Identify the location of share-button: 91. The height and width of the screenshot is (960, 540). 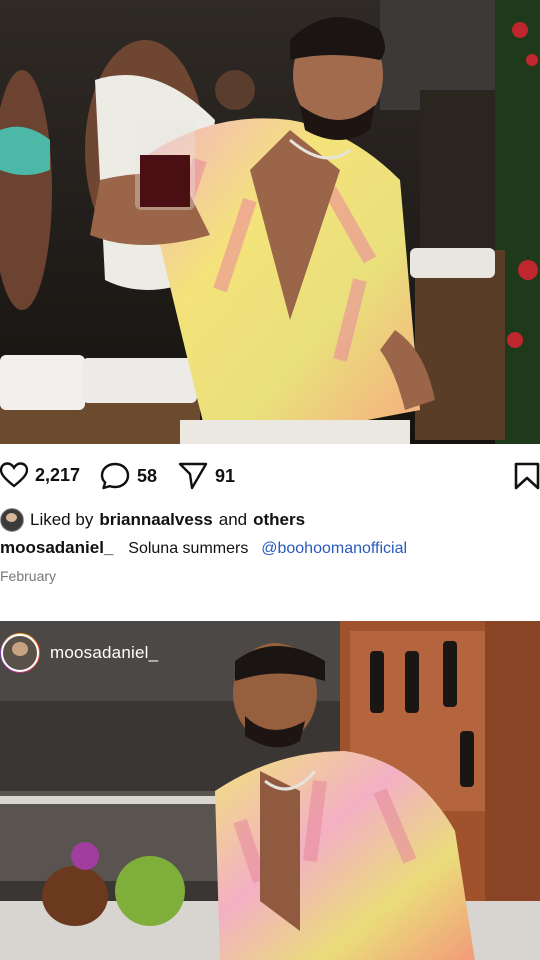
(206, 476).